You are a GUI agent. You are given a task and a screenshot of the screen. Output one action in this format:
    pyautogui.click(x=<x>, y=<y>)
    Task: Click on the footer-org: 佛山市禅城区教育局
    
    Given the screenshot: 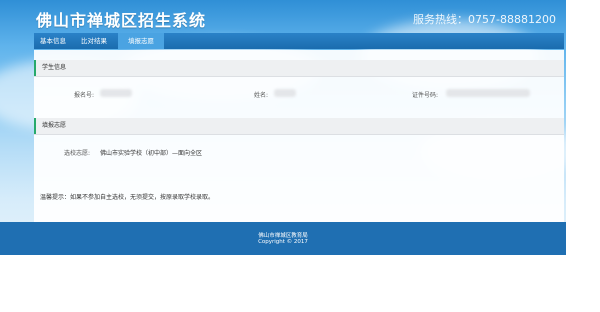 What is the action you would take?
    pyautogui.click(x=283, y=236)
    